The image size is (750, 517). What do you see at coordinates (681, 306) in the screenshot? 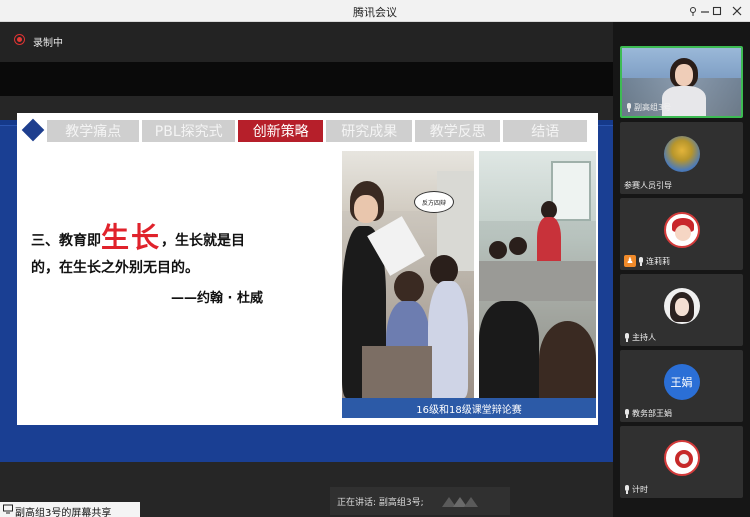
I see `photo-avatar` at bounding box center [681, 306].